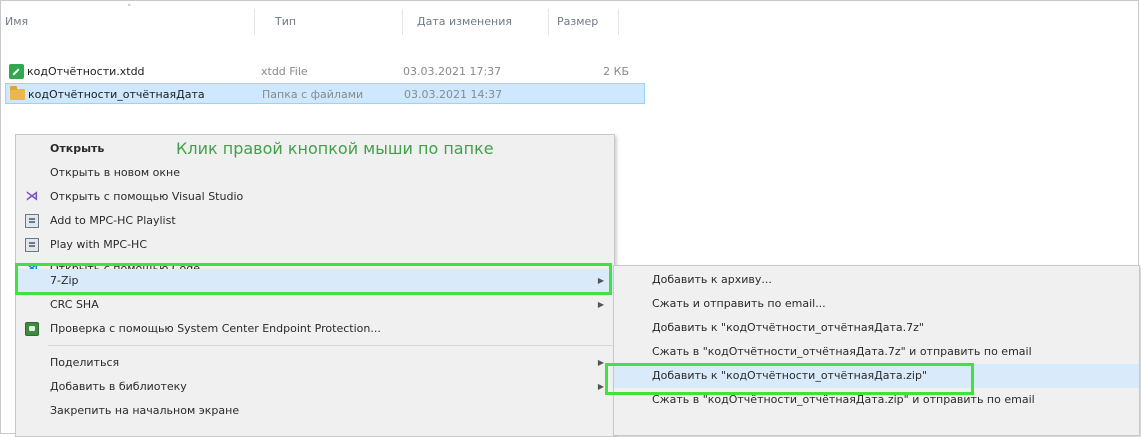  What do you see at coordinates (476, 22) in the screenshot?
I see `column-header-date: Дата изменения` at bounding box center [476, 22].